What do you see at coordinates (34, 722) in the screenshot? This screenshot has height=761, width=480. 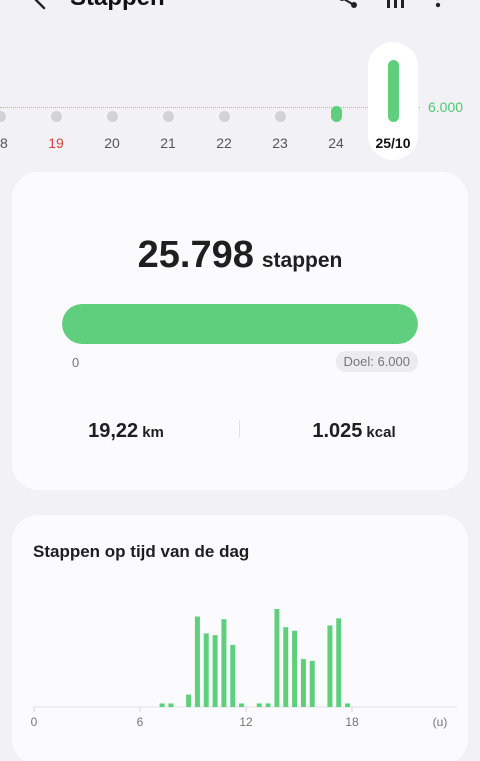 I see `x-tick-label: 0` at bounding box center [34, 722].